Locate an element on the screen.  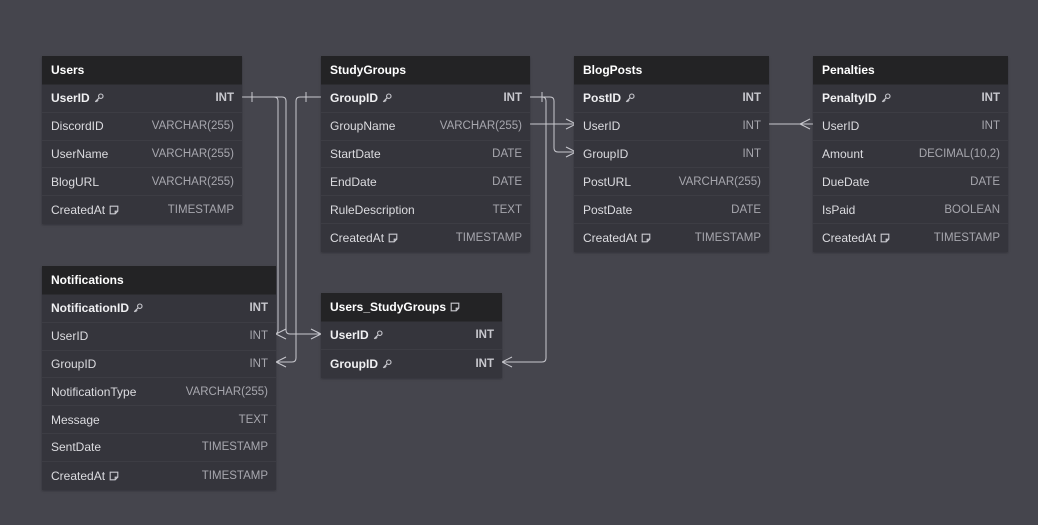
field-row-duedate: DueDate DATE is located at coordinates (910, 182).